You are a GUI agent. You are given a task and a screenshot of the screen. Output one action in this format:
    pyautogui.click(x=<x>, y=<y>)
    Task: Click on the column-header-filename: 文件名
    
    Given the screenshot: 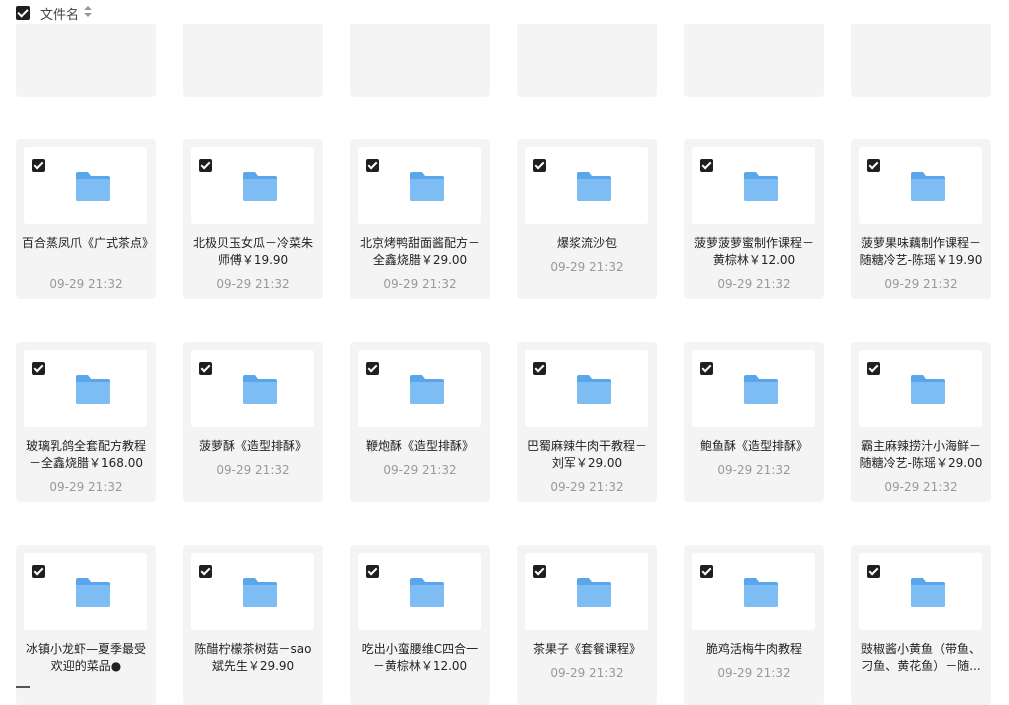 What is the action you would take?
    pyautogui.click(x=59, y=13)
    